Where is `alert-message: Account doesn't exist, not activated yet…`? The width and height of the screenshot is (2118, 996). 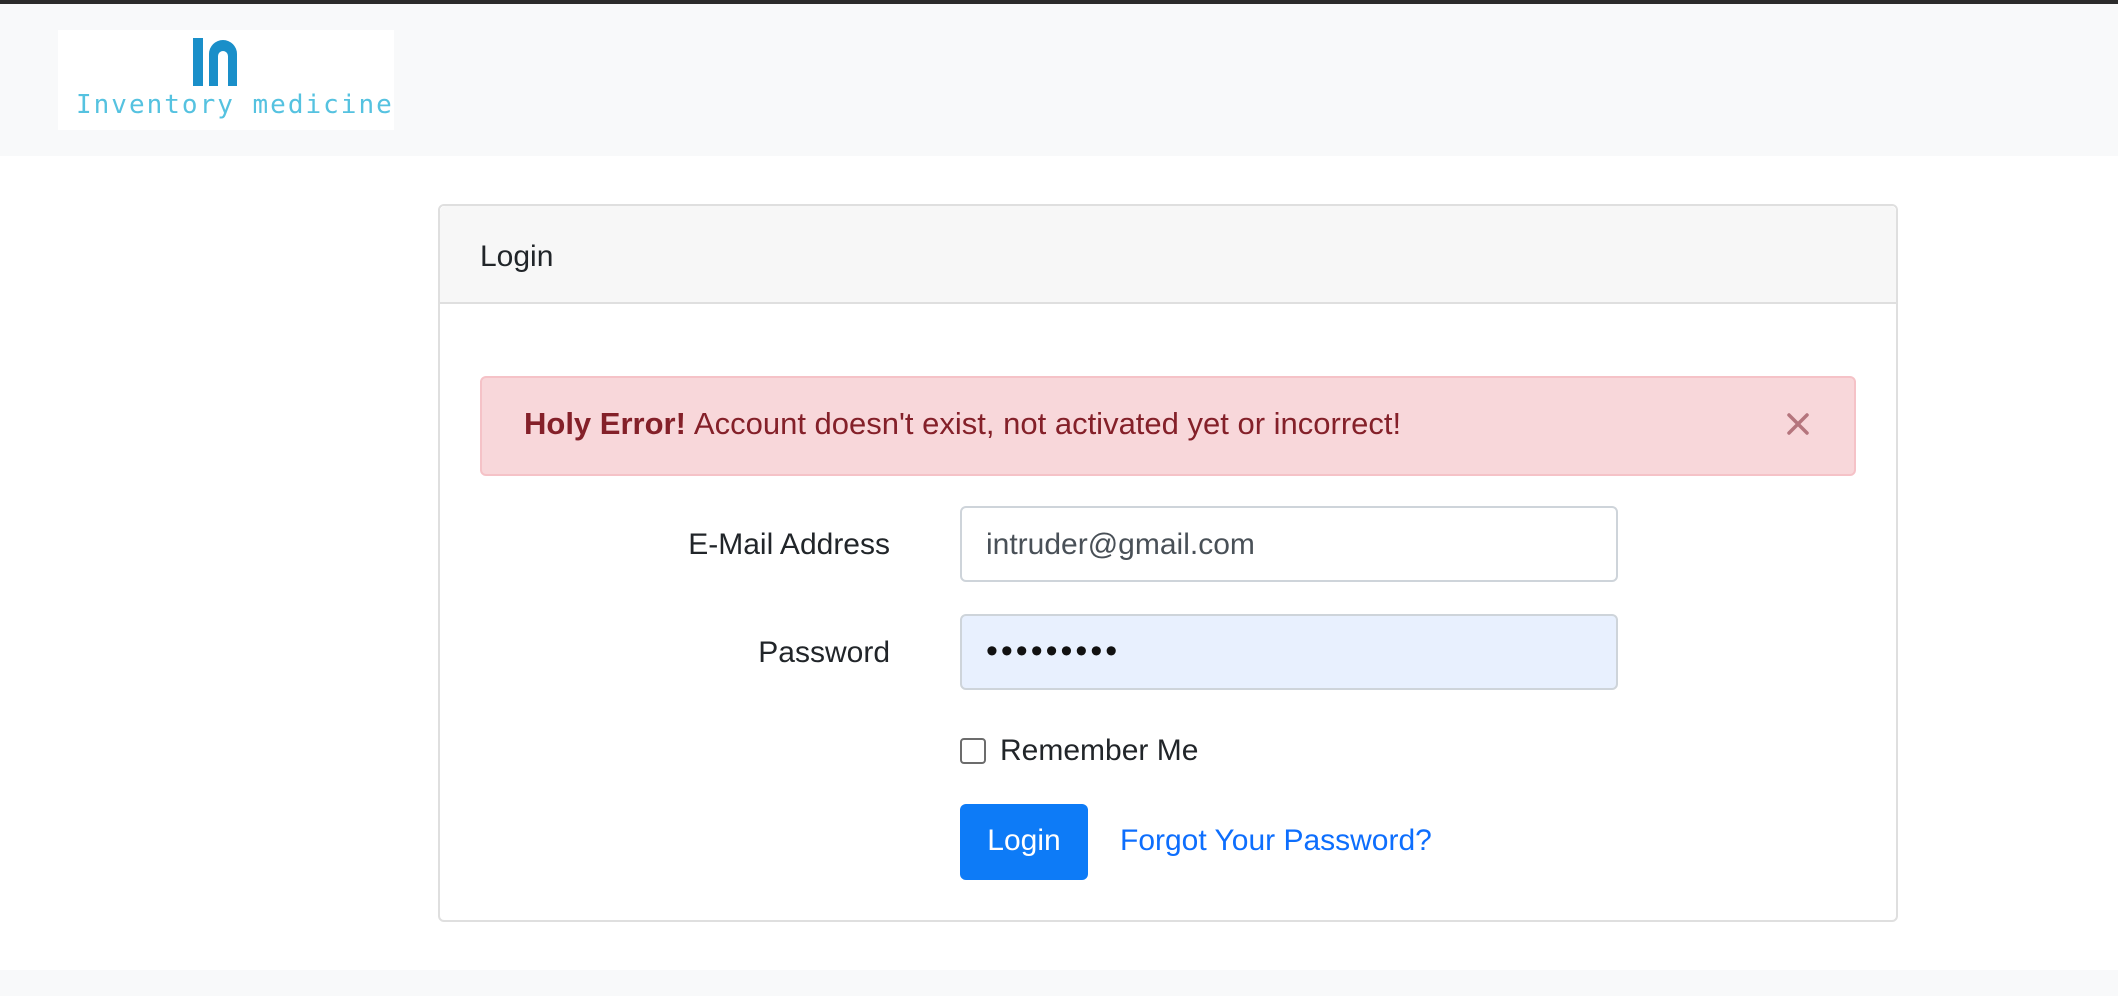 alert-message: Account doesn't exist, not activated yet… is located at coordinates (1047, 423).